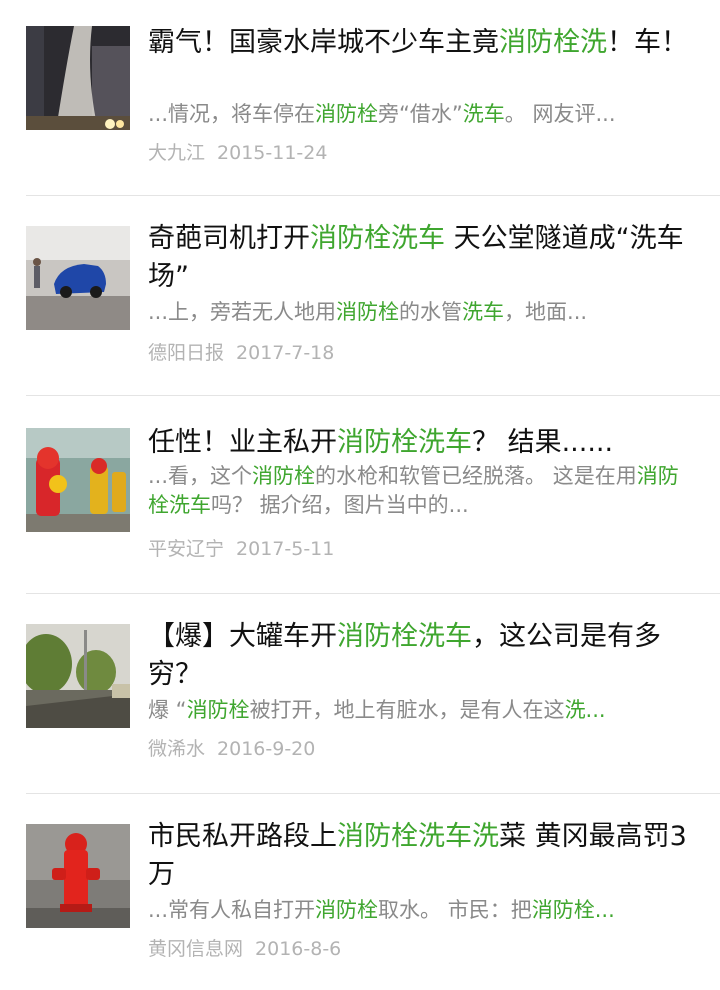  Describe the element at coordinates (232, 910) in the screenshot. I see `text-segment: ...常有人私自打开` at that location.